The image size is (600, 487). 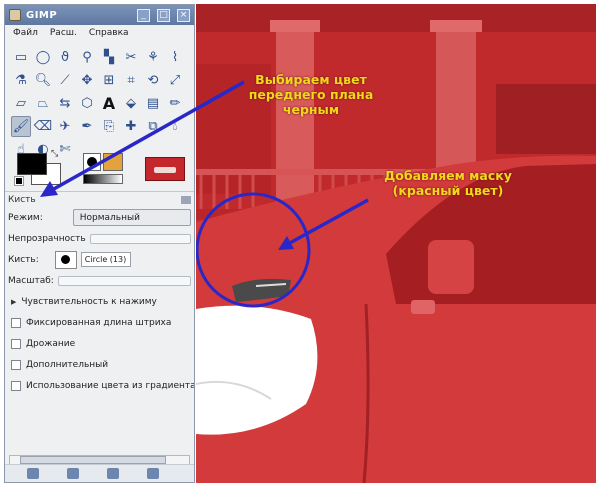 I want to click on pencil-icon: ✏, so click(x=175, y=103).